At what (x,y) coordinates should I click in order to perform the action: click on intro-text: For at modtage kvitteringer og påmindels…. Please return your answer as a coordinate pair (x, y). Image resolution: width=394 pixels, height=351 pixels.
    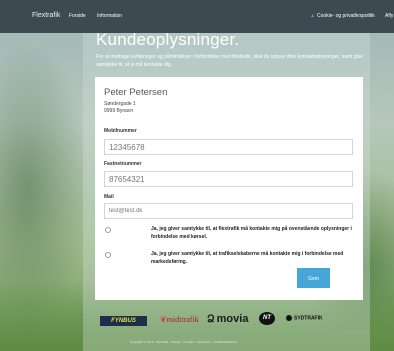
    Looking at the image, I should click on (230, 61).